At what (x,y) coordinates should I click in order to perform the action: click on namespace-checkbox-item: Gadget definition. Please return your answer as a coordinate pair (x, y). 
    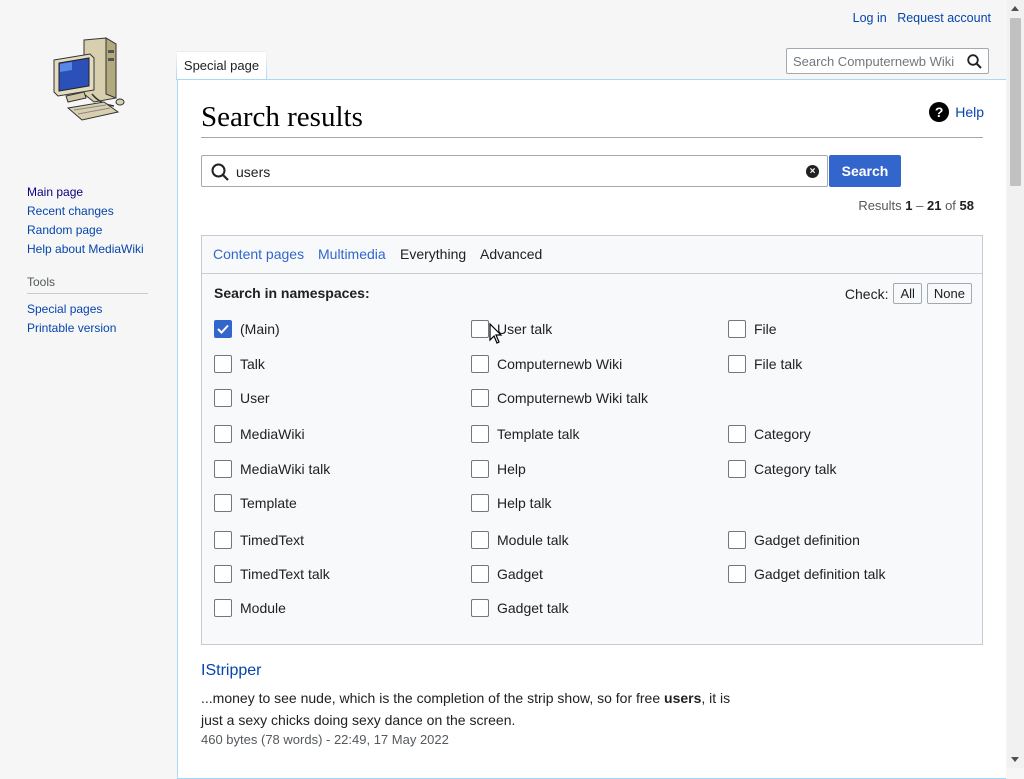
    Looking at the image, I should click on (794, 540).